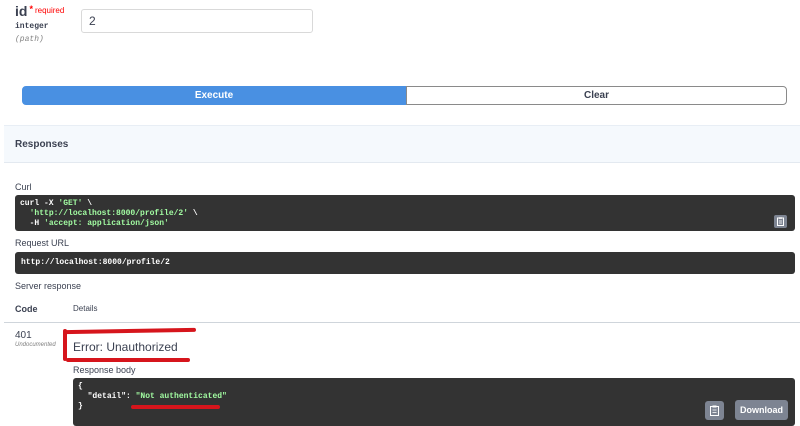 This screenshot has height=426, width=800. I want to click on annotation-left-line, so click(65, 345).